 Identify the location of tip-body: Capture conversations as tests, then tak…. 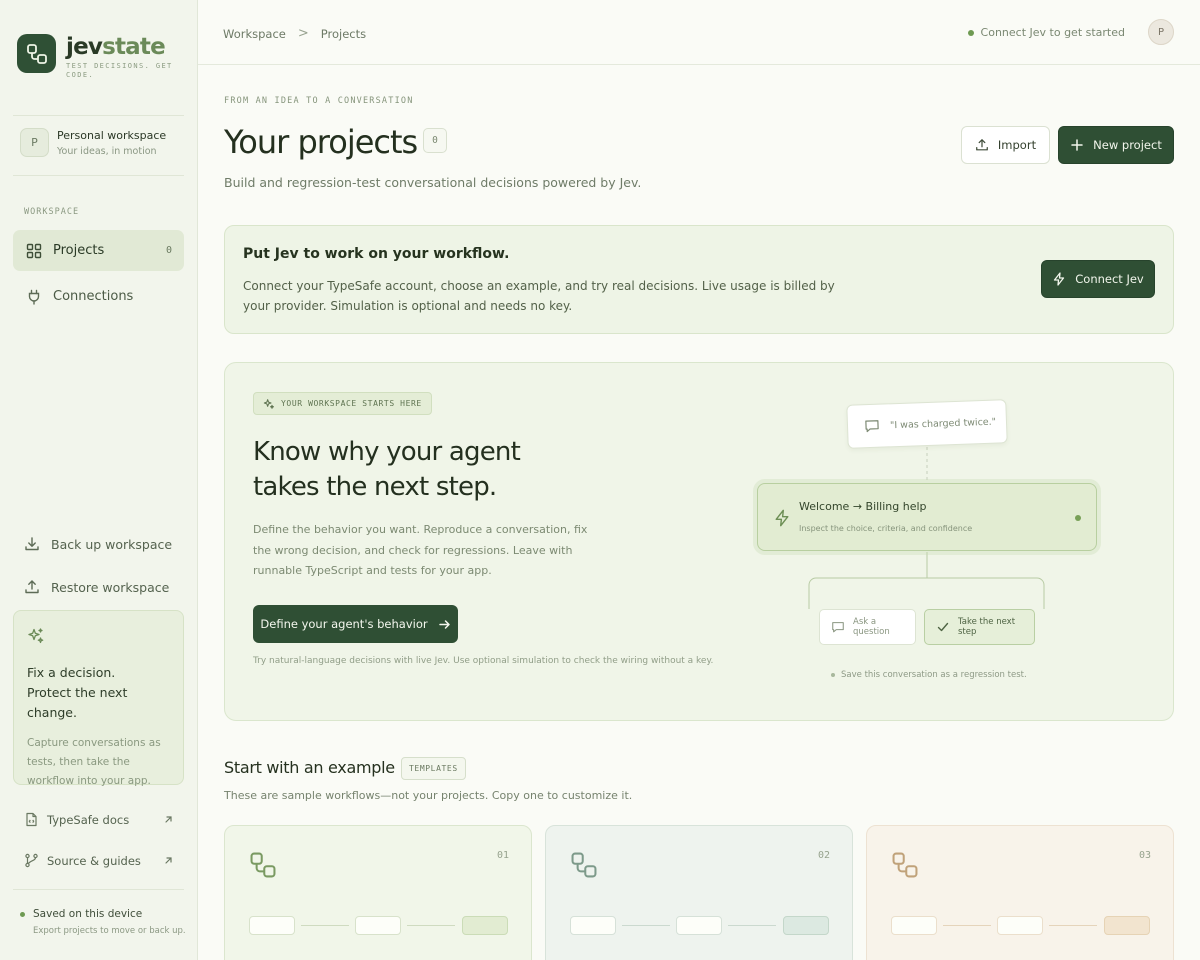
(94, 762).